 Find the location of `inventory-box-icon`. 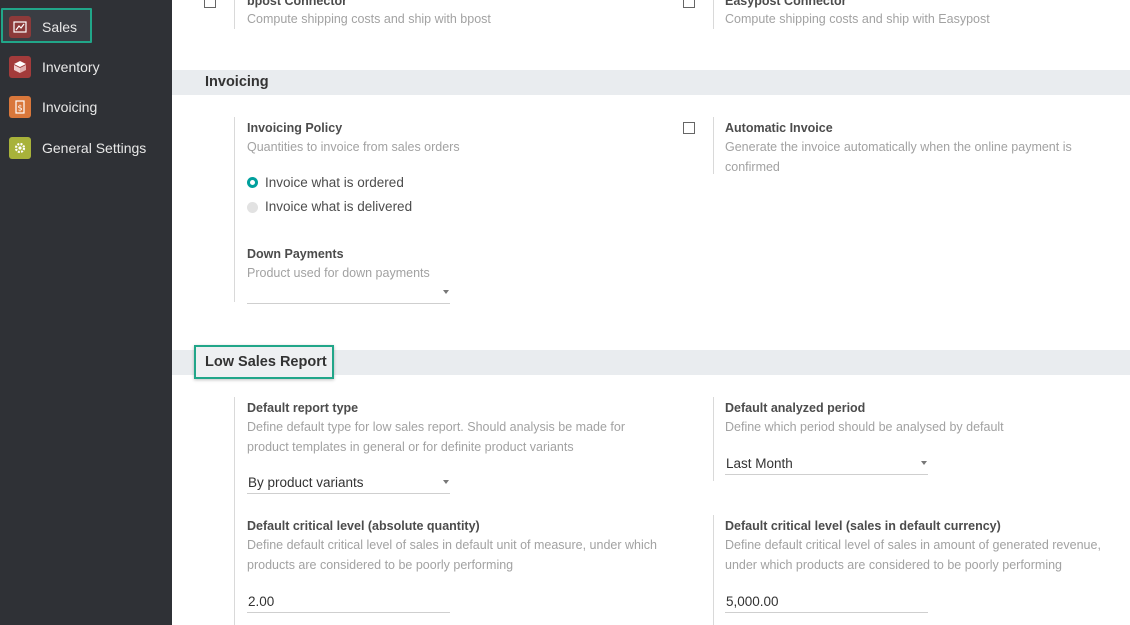

inventory-box-icon is located at coordinates (20, 67).